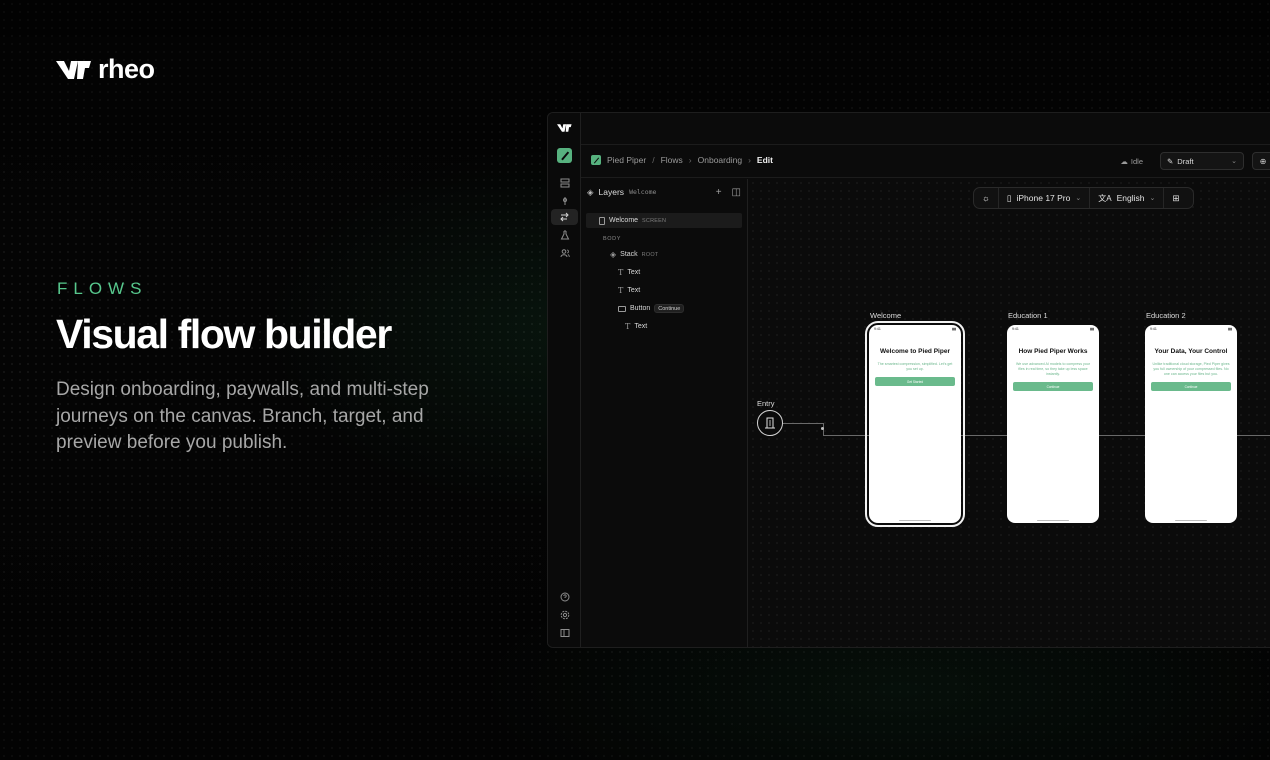 This screenshot has width=1270, height=760. What do you see at coordinates (602, 220) in the screenshot?
I see `screen-icon` at bounding box center [602, 220].